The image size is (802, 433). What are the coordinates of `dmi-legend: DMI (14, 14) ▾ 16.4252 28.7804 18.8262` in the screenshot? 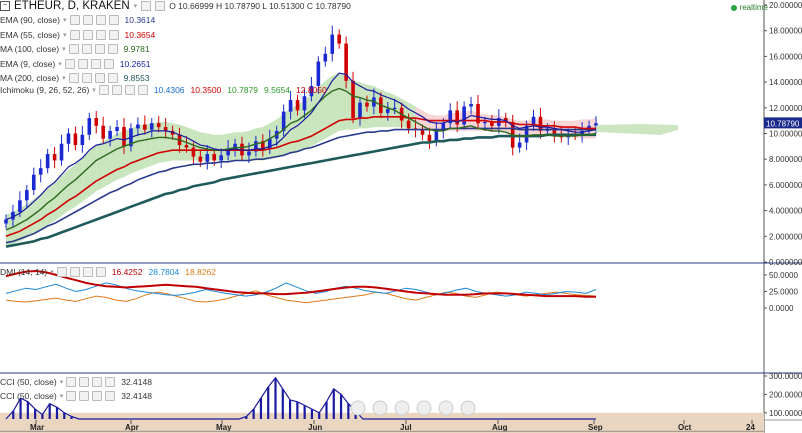 It's located at (108, 272).